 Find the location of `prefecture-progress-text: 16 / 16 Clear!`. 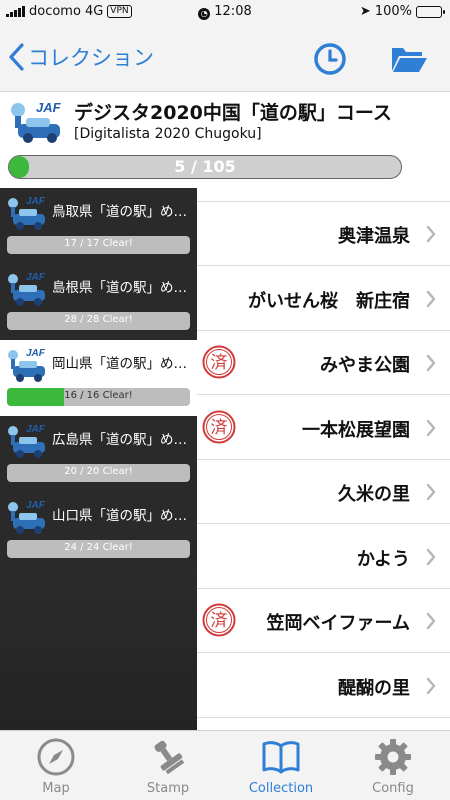

prefecture-progress-text: 16 / 16 Clear! is located at coordinates (98, 395).